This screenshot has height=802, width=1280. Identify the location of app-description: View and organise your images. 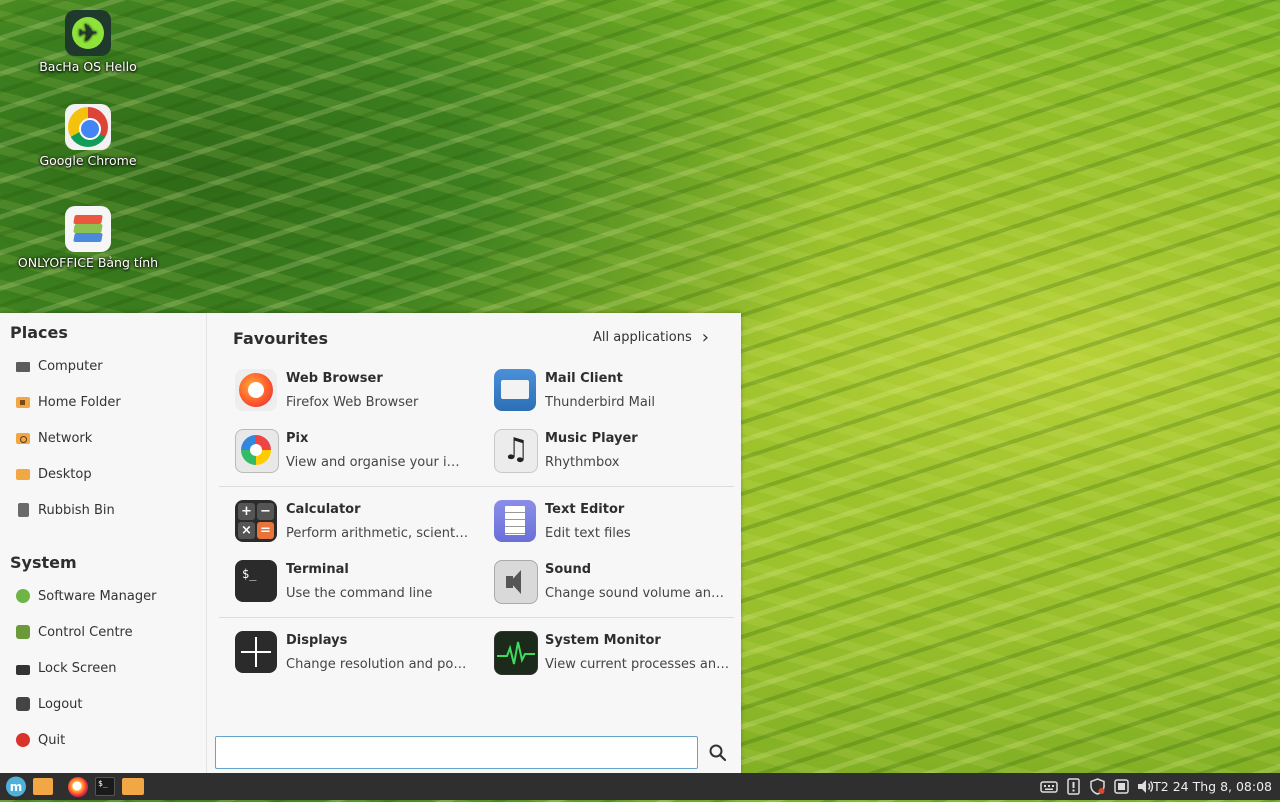
(378, 462).